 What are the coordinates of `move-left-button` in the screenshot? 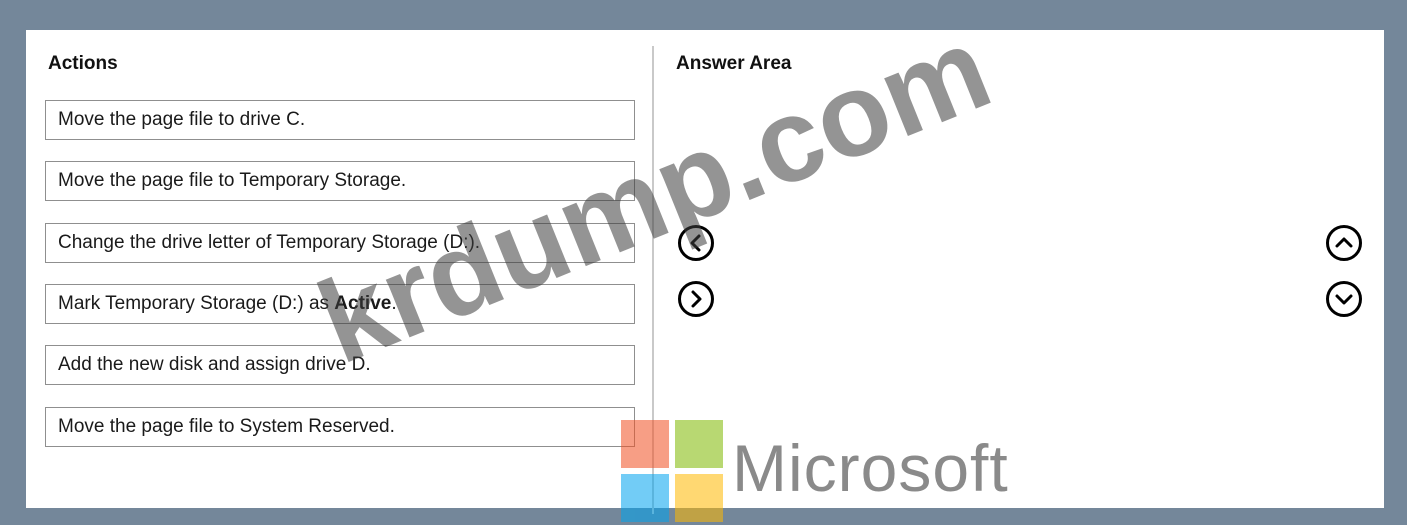 It's located at (696, 243).